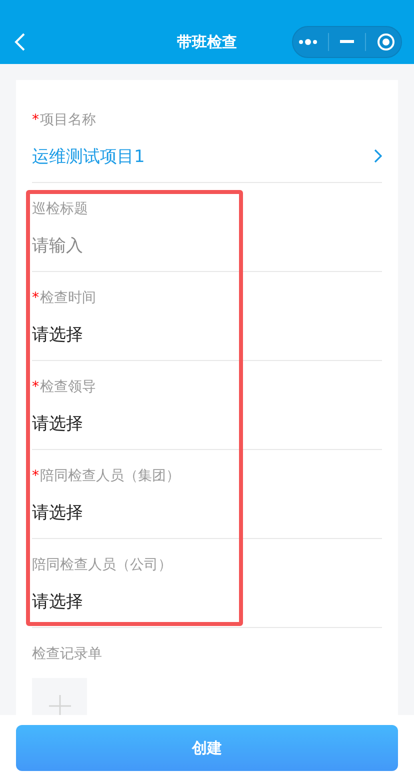 The height and width of the screenshot is (780, 414). Describe the element at coordinates (59, 704) in the screenshot. I see `plus-icon` at that location.